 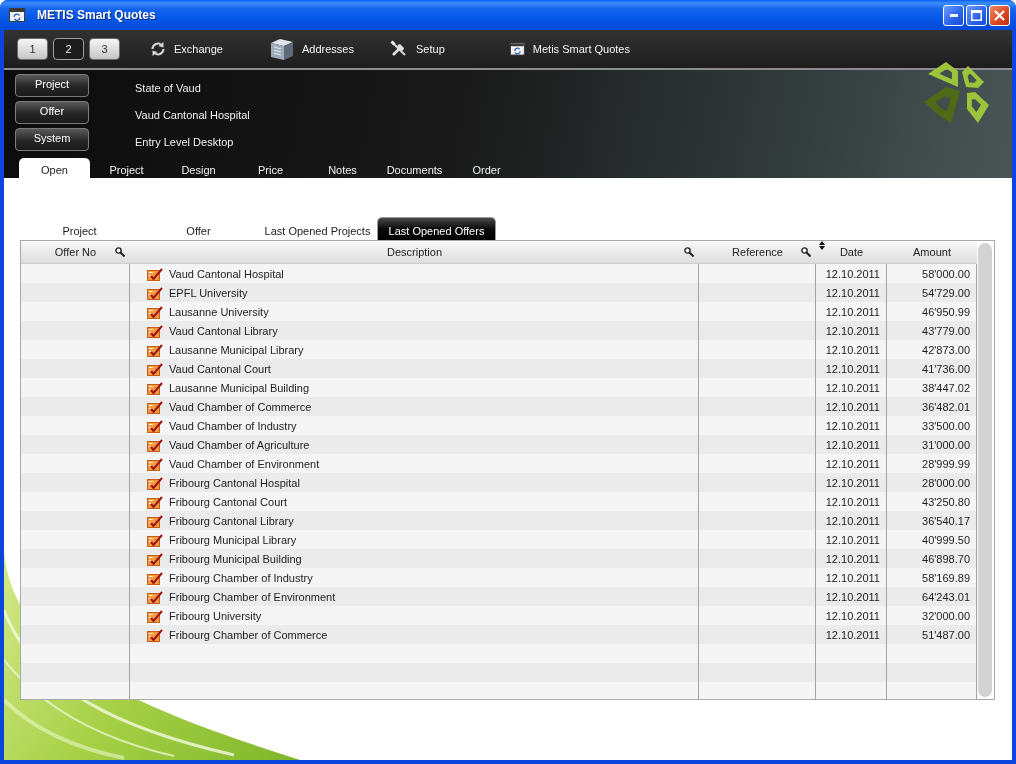 I want to click on context-value: Vaud Cantonal Hospital, so click(x=192, y=114).